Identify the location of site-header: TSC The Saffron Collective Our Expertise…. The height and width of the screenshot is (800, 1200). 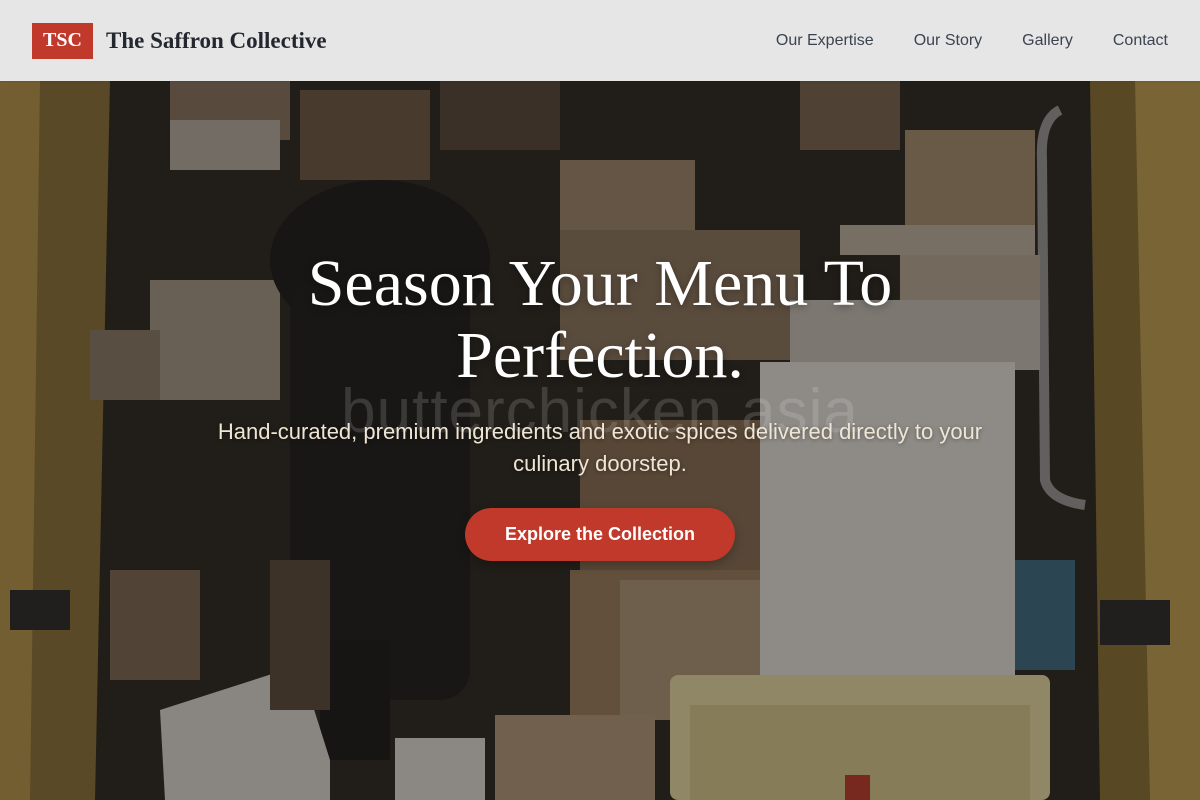
(600, 40).